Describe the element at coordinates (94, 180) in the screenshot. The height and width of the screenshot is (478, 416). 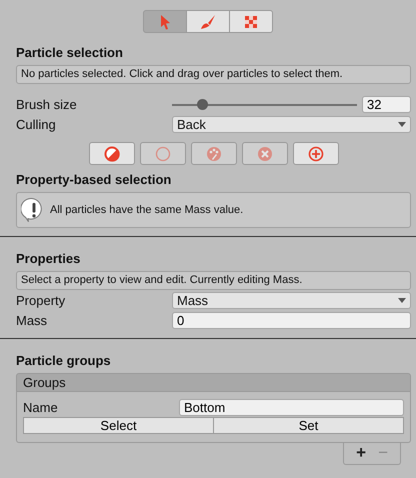
I see `section-heading: Property-based selection` at that location.